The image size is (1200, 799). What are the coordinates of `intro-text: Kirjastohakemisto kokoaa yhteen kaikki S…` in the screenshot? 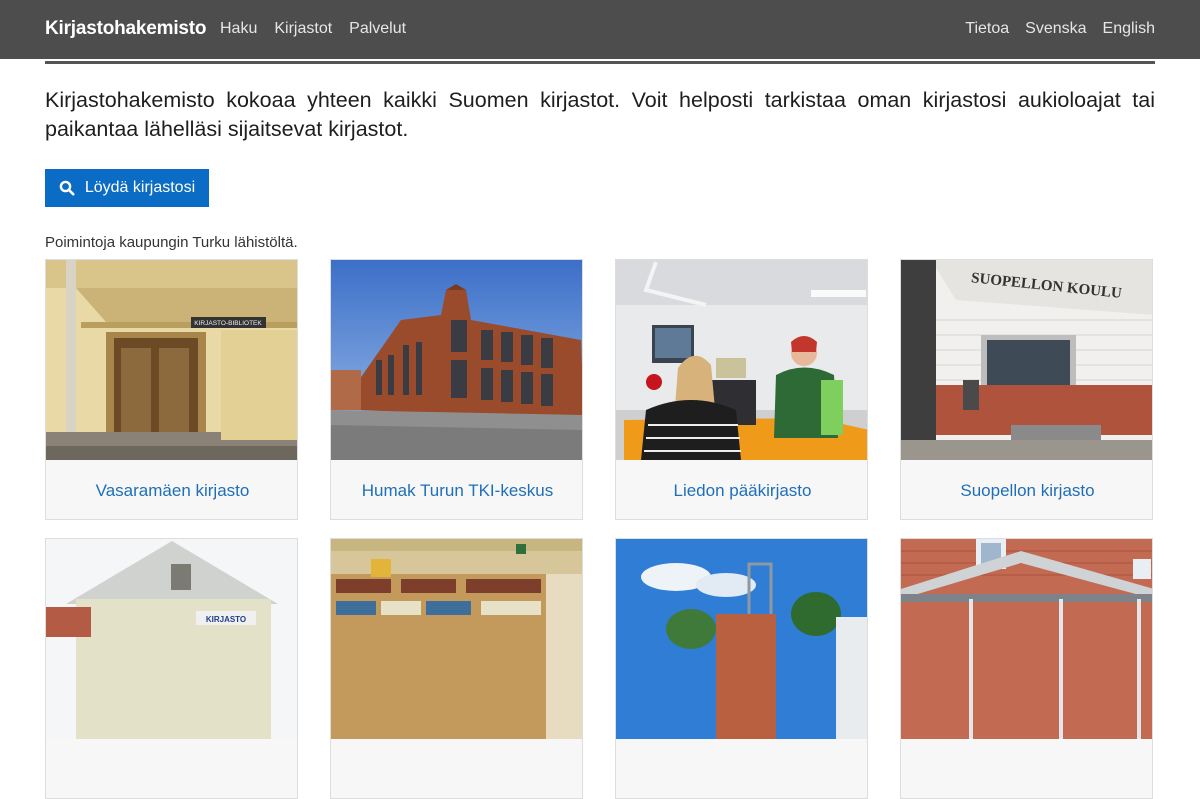 It's located at (600, 114).